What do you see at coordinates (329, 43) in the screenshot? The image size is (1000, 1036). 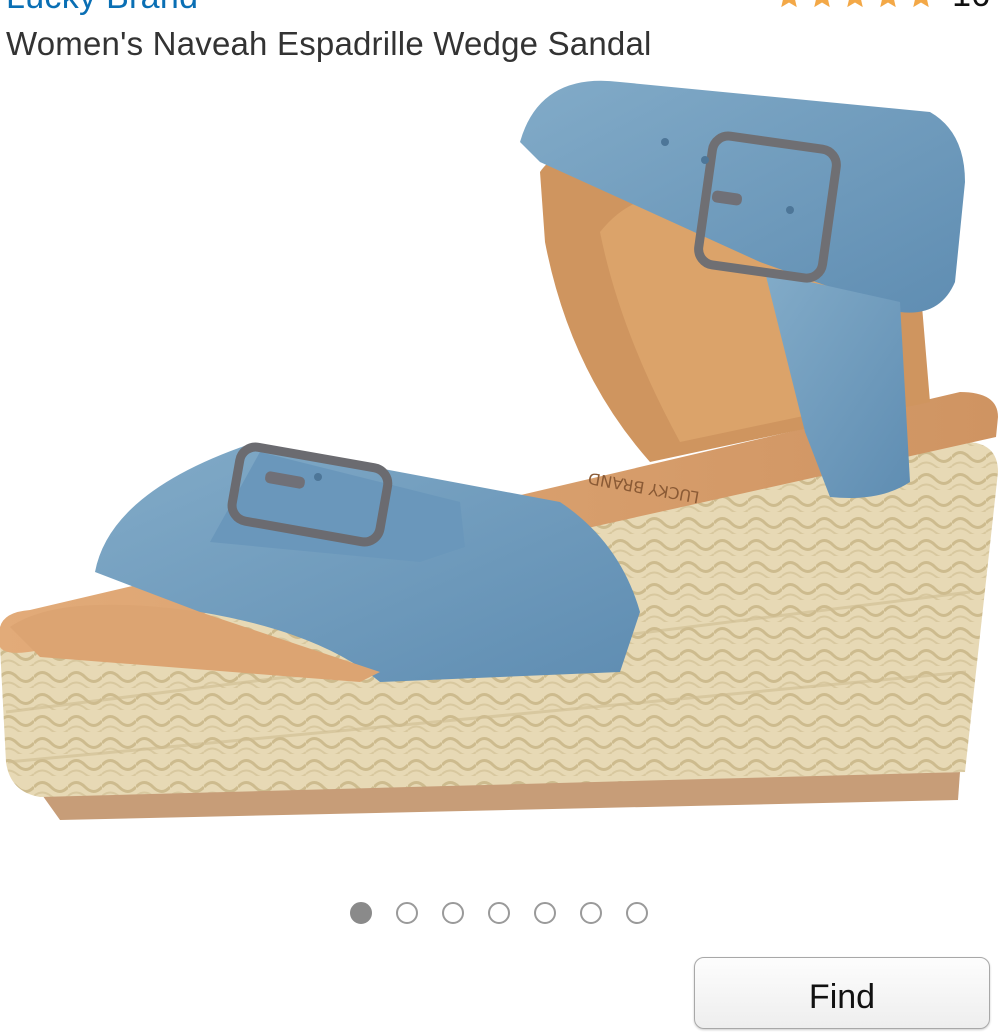 I see `product-title: Women's Naveah Espadrille Wedge Sandal` at bounding box center [329, 43].